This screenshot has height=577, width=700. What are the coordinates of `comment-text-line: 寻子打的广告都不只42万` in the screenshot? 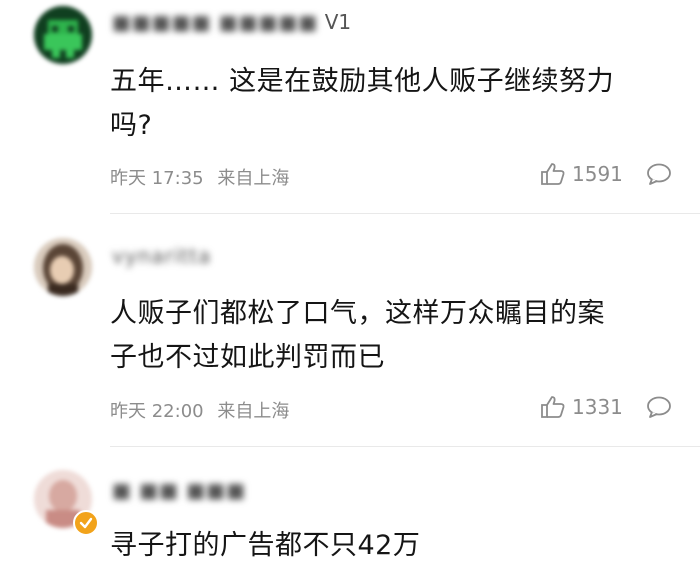 It's located at (265, 545).